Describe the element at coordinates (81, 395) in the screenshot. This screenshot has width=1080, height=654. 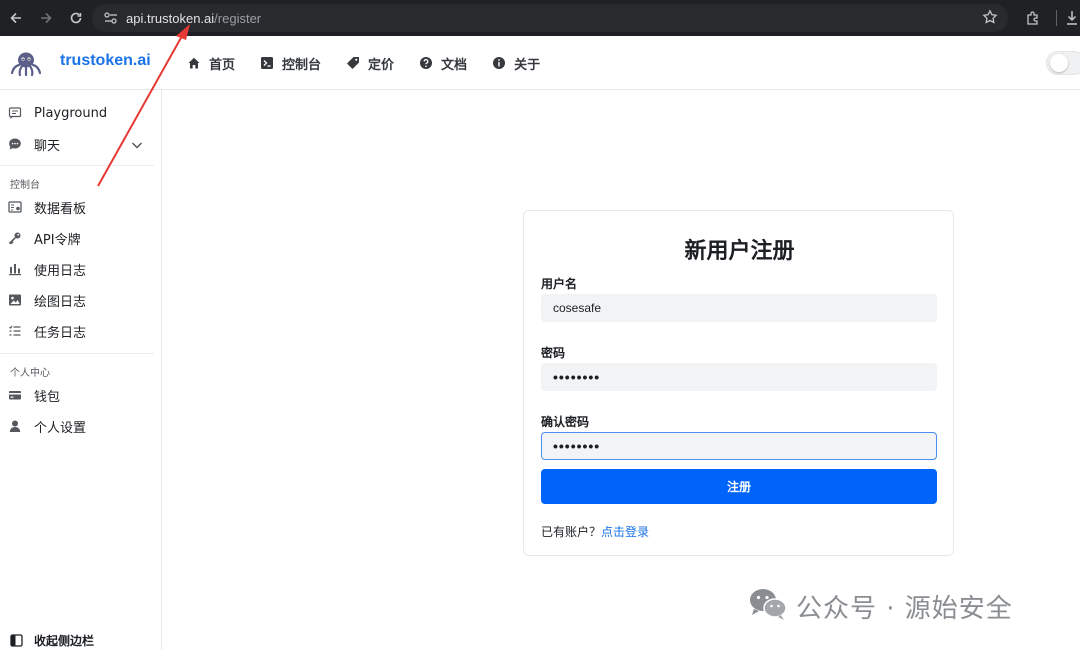
I see `sidebar-item-wallet: 钱包` at that location.